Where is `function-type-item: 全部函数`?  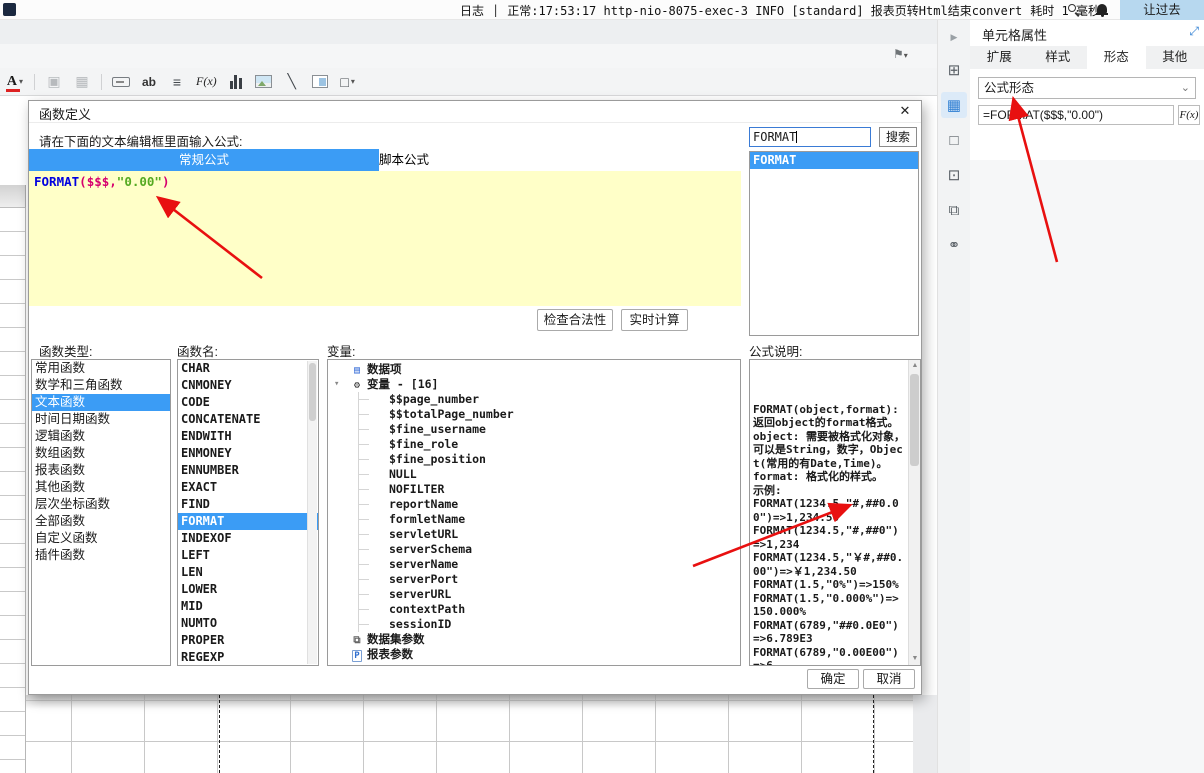
function-type-item: 全部函数 is located at coordinates (101, 521).